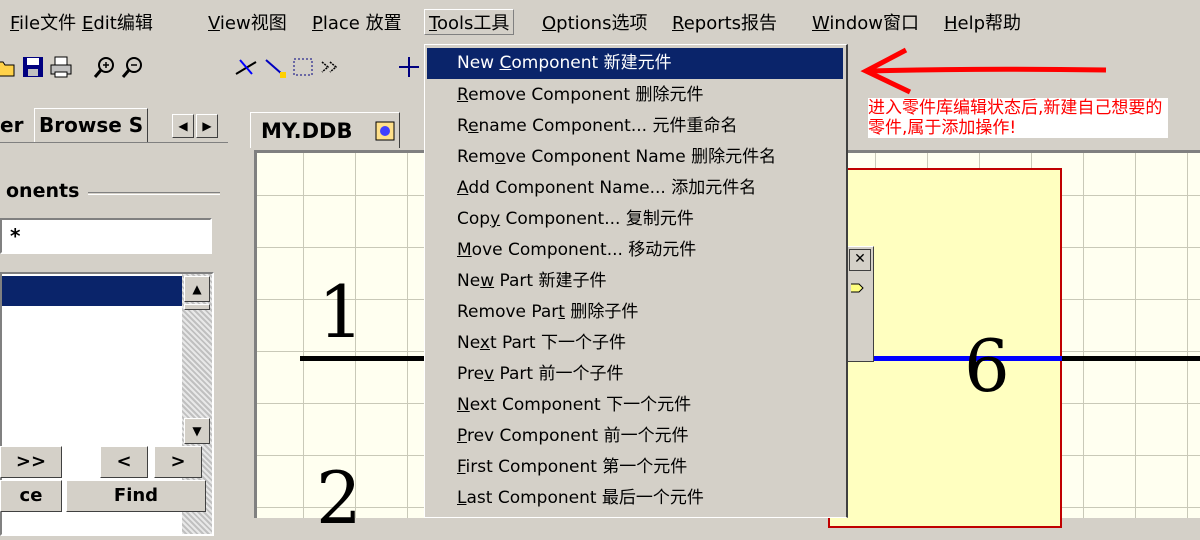  I want to click on panel-tab-bar: er Browse S ◀ ▶, so click(114, 125).